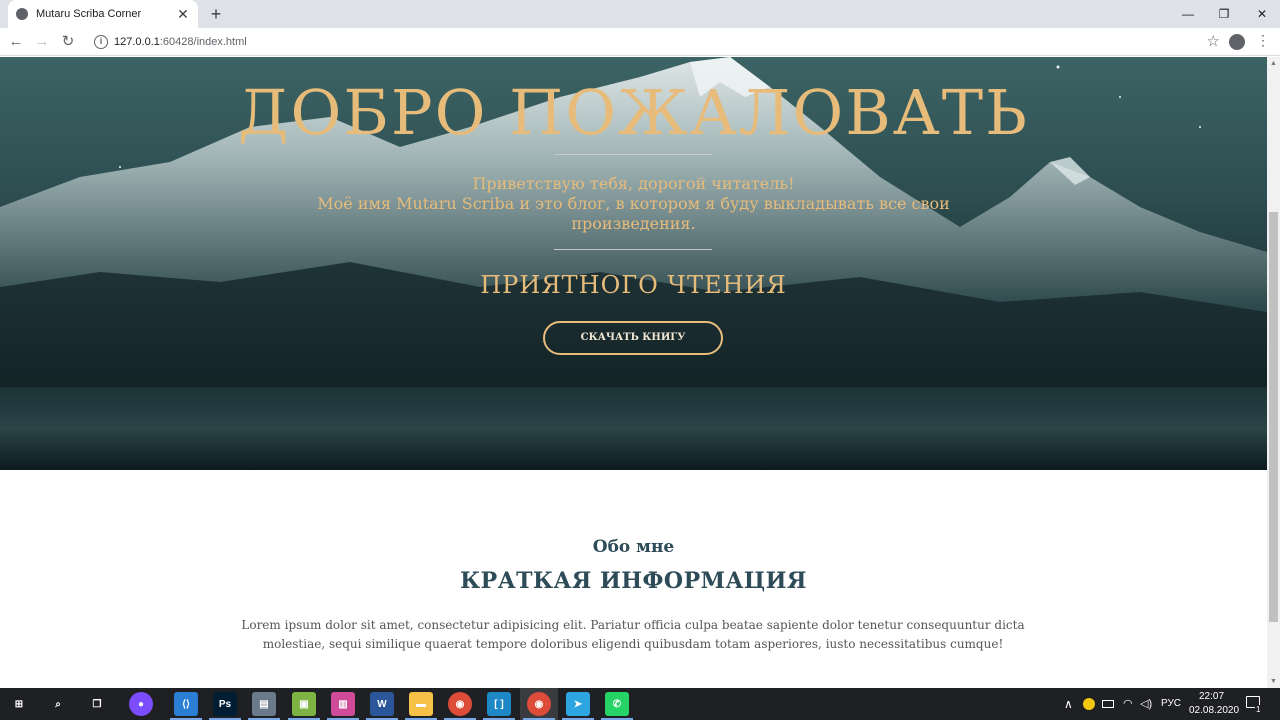 This screenshot has width=1280, height=720. Describe the element at coordinates (1214, 710) in the screenshot. I see `clock-date: 02.08.2020` at that location.